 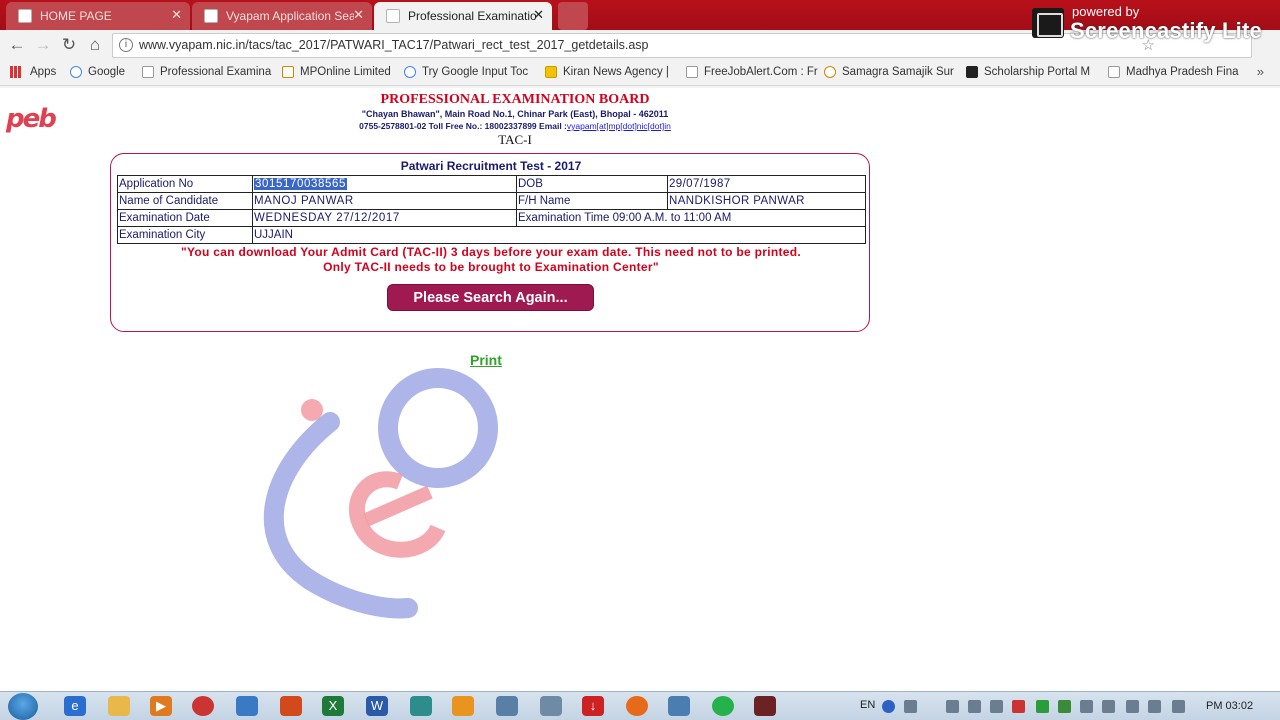 I want to click on logo-ring, so click(x=438, y=428).